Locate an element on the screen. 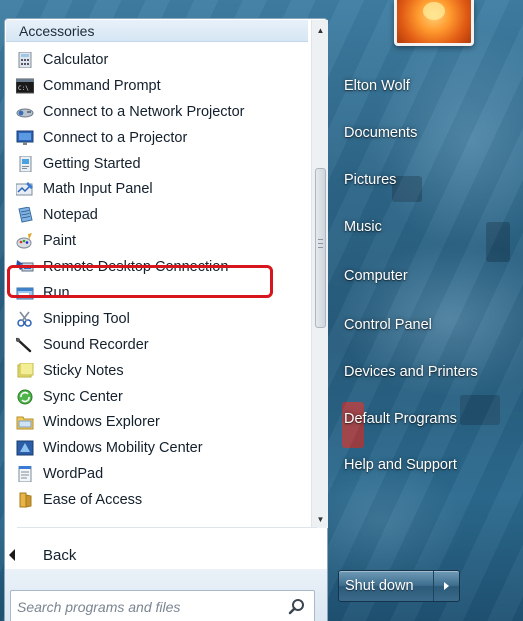  program-list-scrollbar: ▲ ▼ is located at coordinates (319, 274).